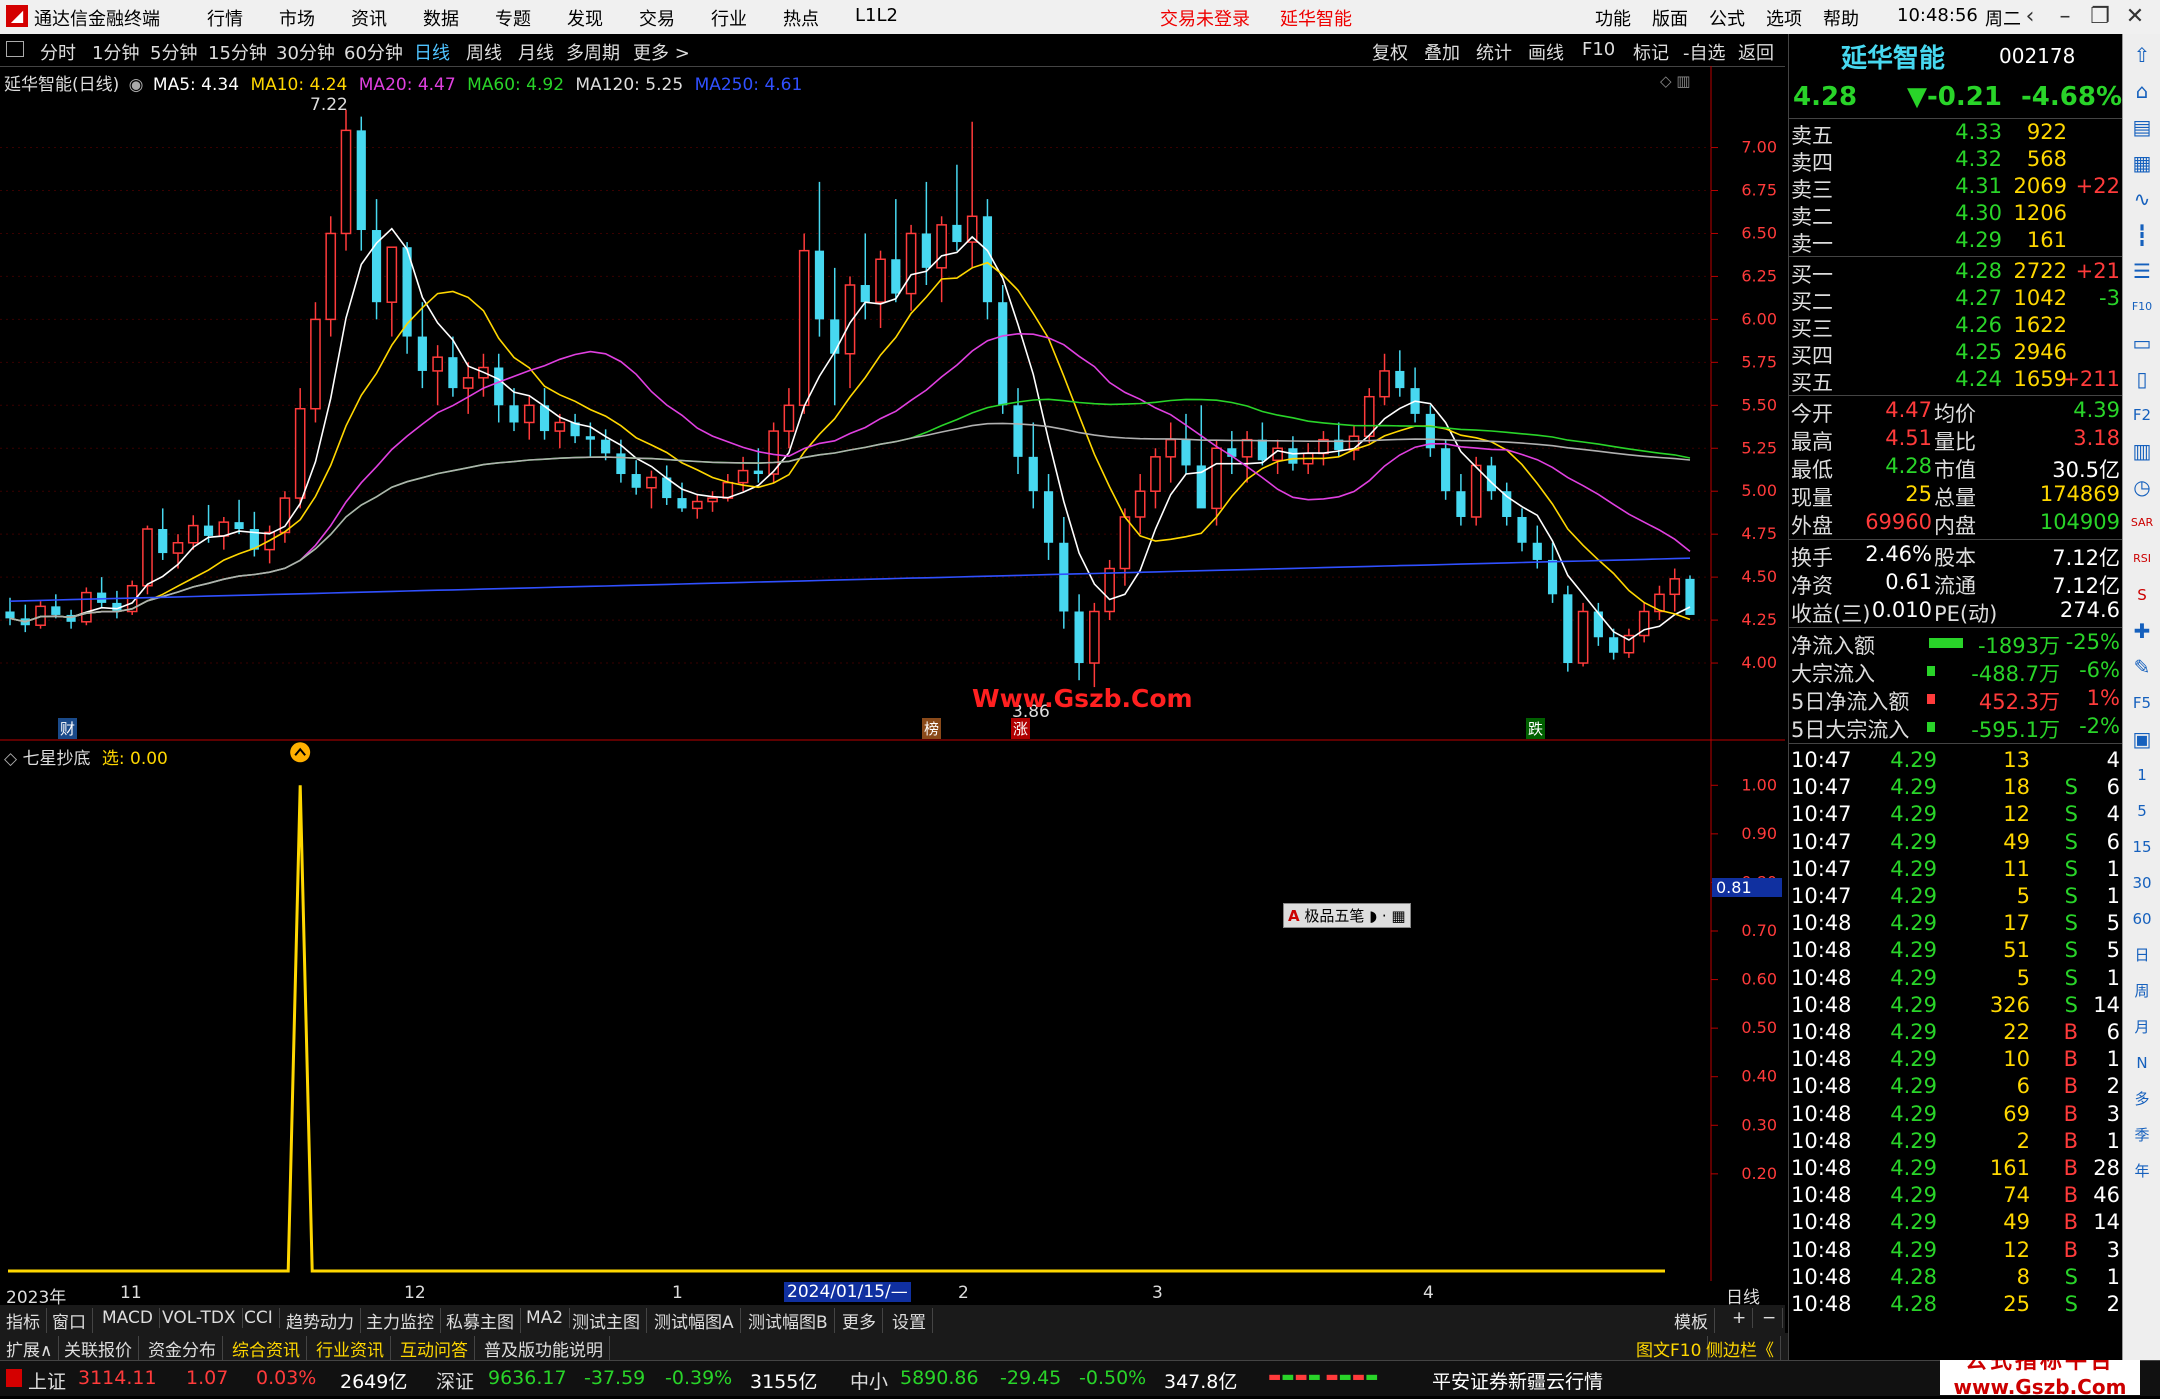 Image resolution: width=2160 pixels, height=1399 pixels. I want to click on tab-6: 主力监控, so click(400, 1320).